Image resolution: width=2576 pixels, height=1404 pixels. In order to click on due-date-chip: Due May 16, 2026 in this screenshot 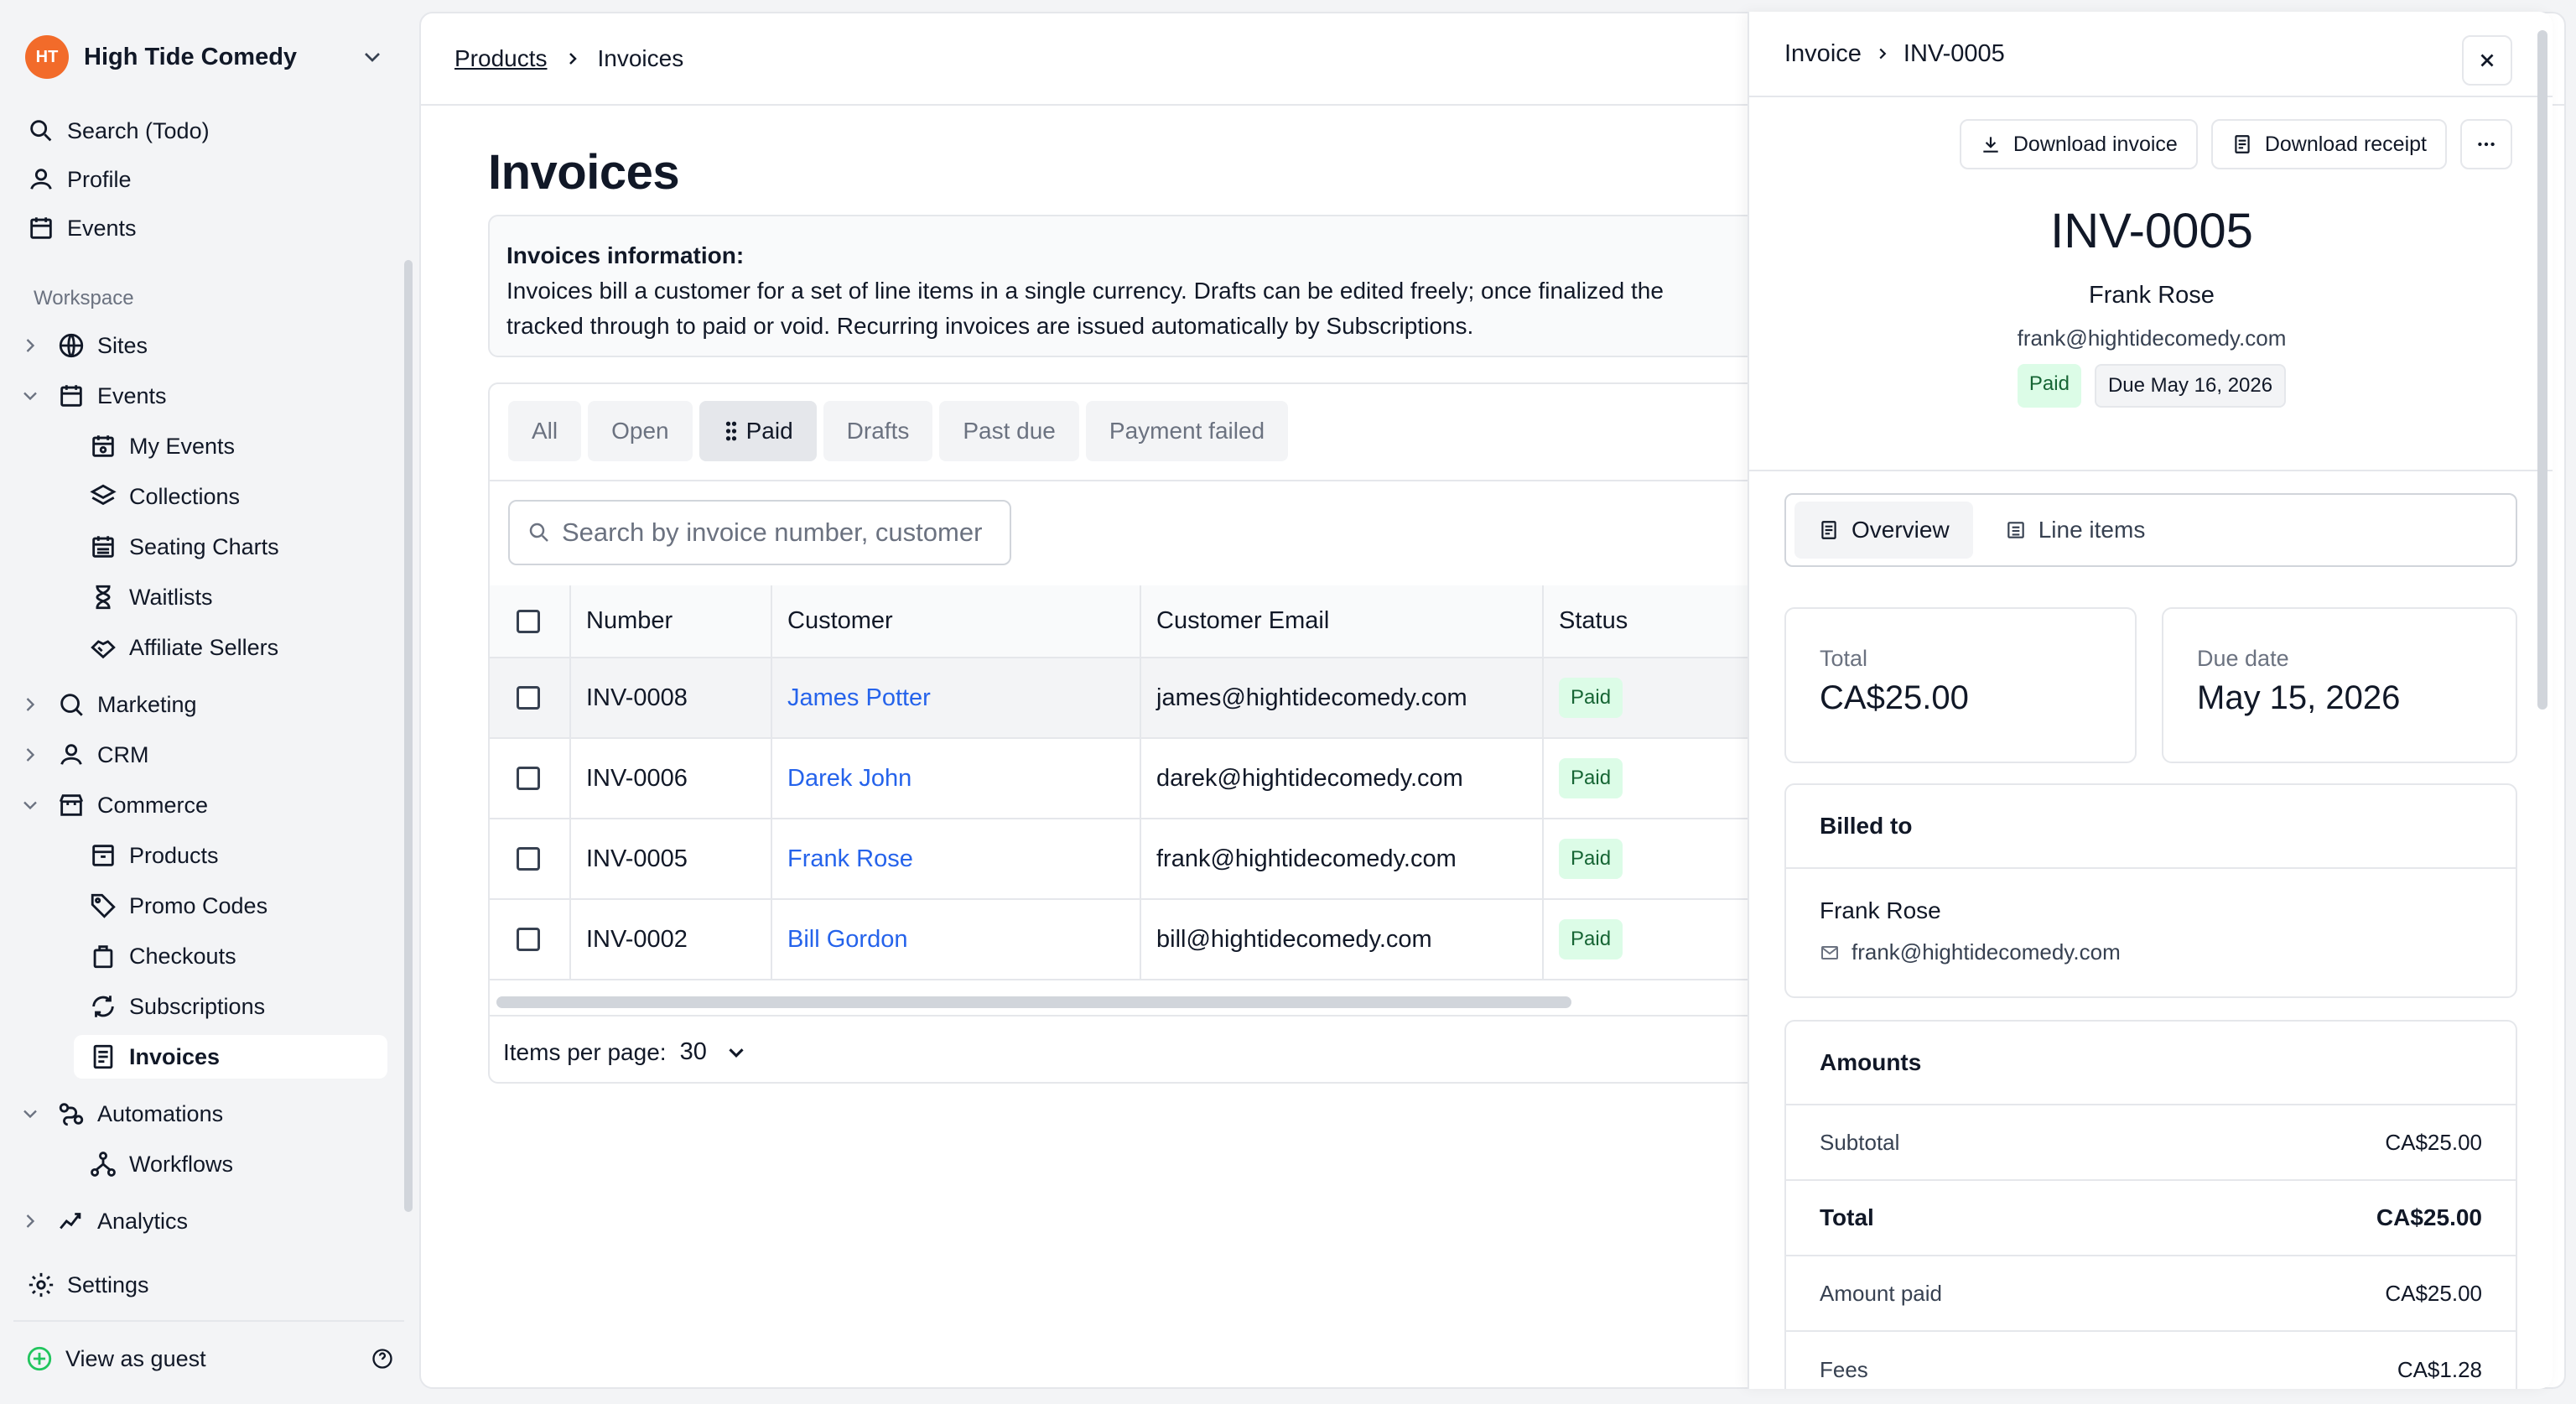, I will do `click(2190, 386)`.